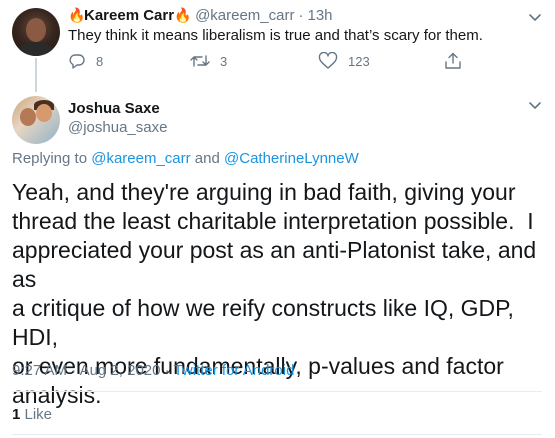  Describe the element at coordinates (82, 61) in the screenshot. I see `reply-icon` at that location.